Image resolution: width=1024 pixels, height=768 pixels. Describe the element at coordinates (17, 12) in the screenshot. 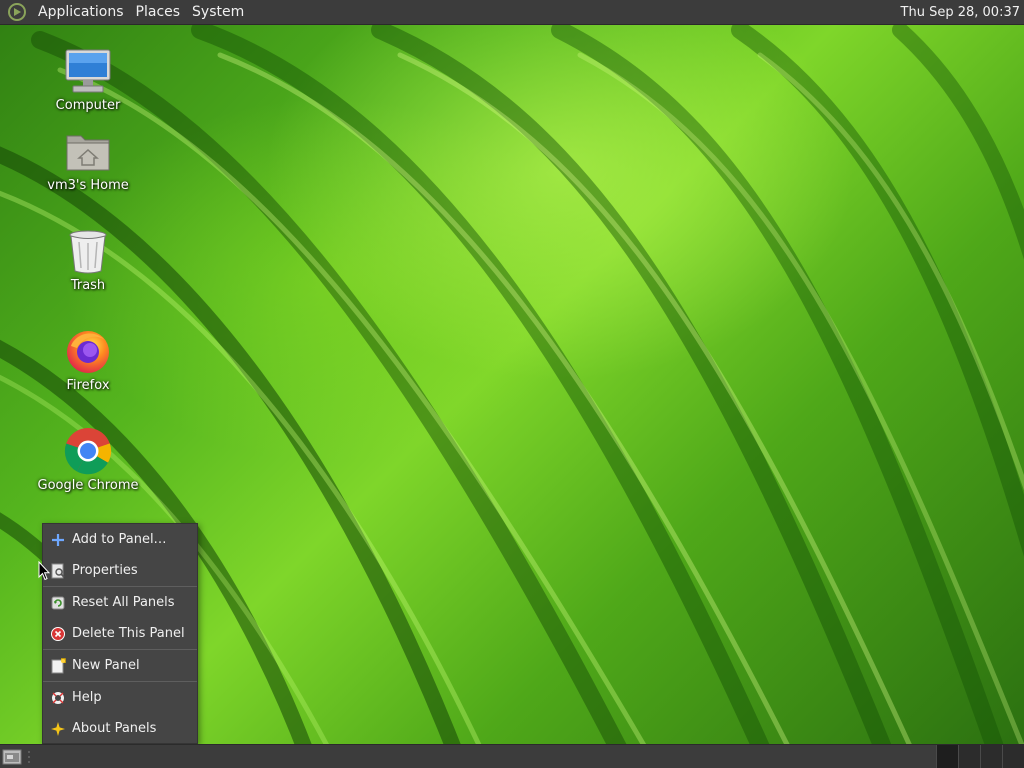

I see `mate-logo-icon` at that location.